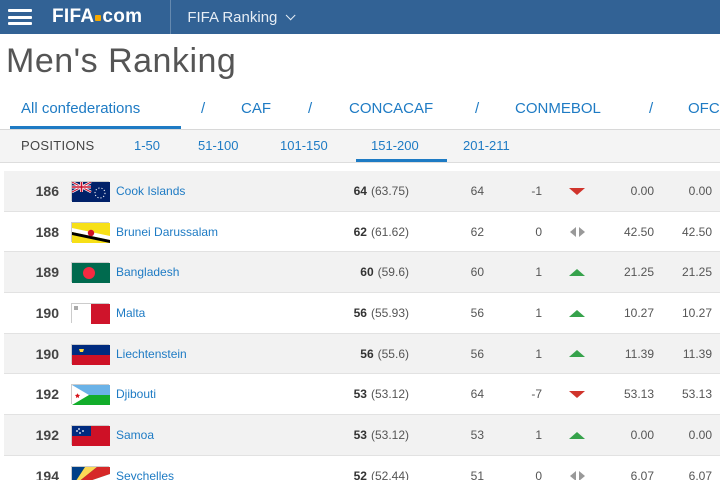  What do you see at coordinates (80, 108) in the screenshot?
I see `tab-all-confederations: All confederations` at bounding box center [80, 108].